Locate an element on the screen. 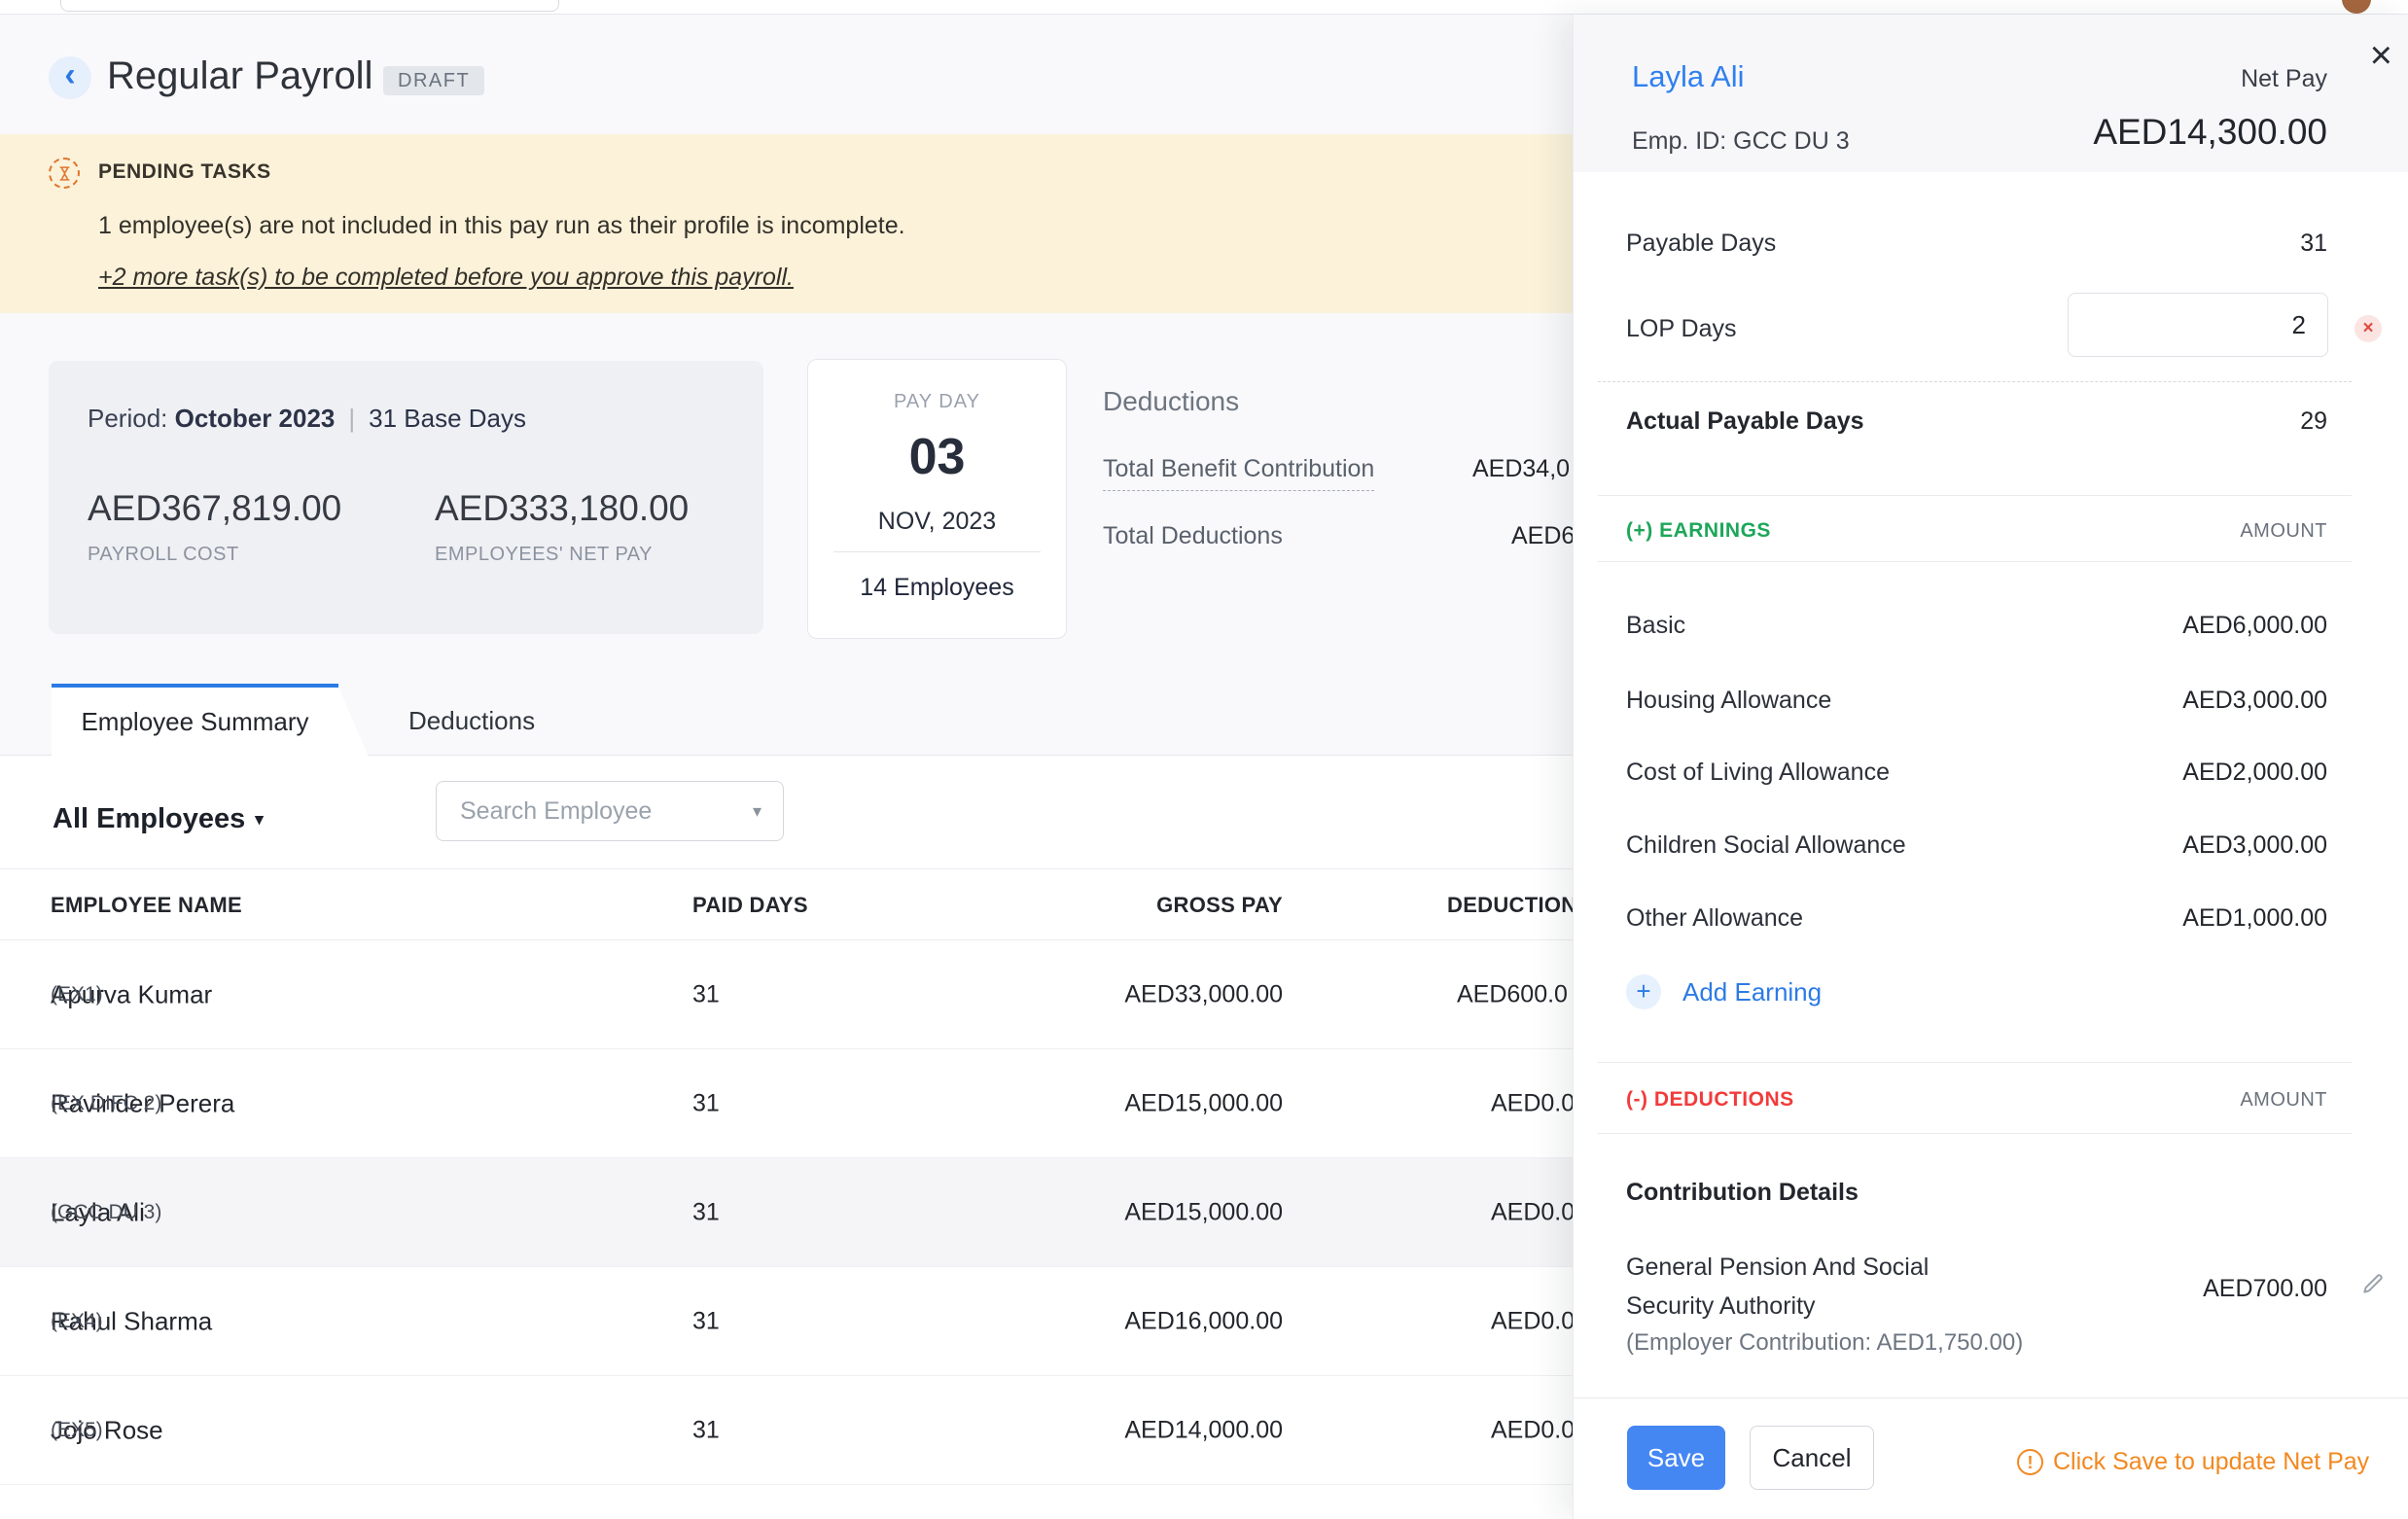 Image resolution: width=2408 pixels, height=1519 pixels. hourglass-icon is located at coordinates (64, 173).